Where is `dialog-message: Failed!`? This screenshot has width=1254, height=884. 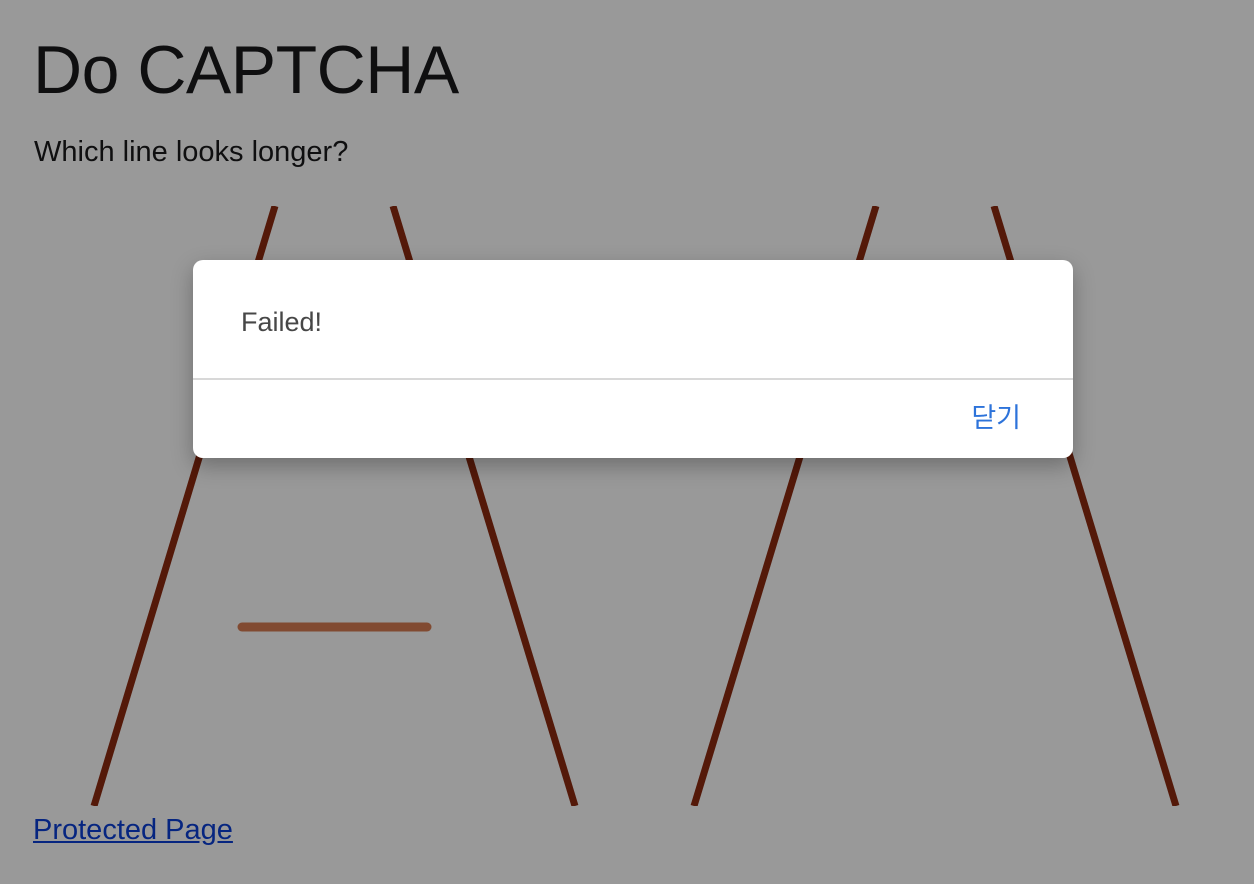 dialog-message: Failed! is located at coordinates (282, 322).